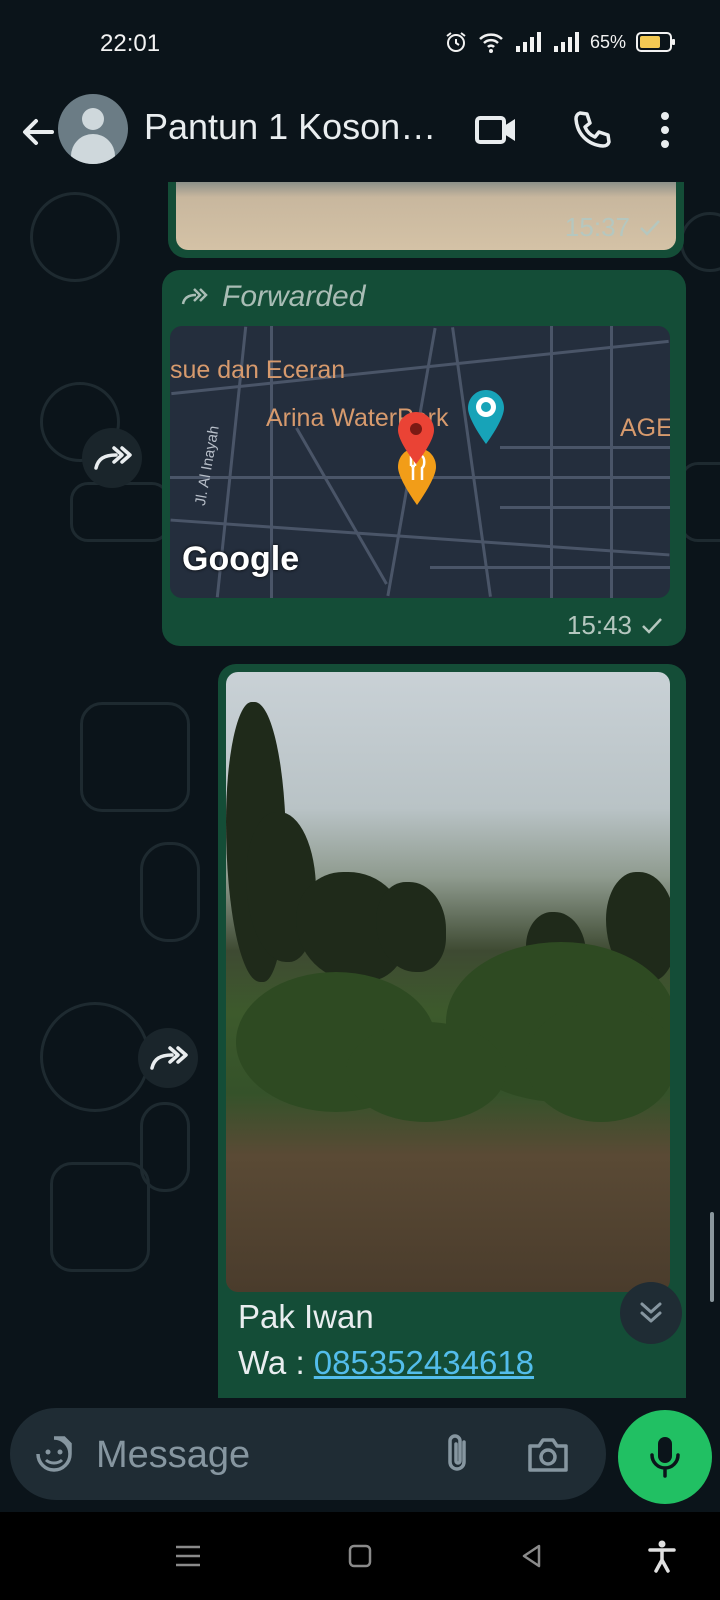  What do you see at coordinates (294, 296) in the screenshot?
I see `forwarded-label: Forwarded` at bounding box center [294, 296].